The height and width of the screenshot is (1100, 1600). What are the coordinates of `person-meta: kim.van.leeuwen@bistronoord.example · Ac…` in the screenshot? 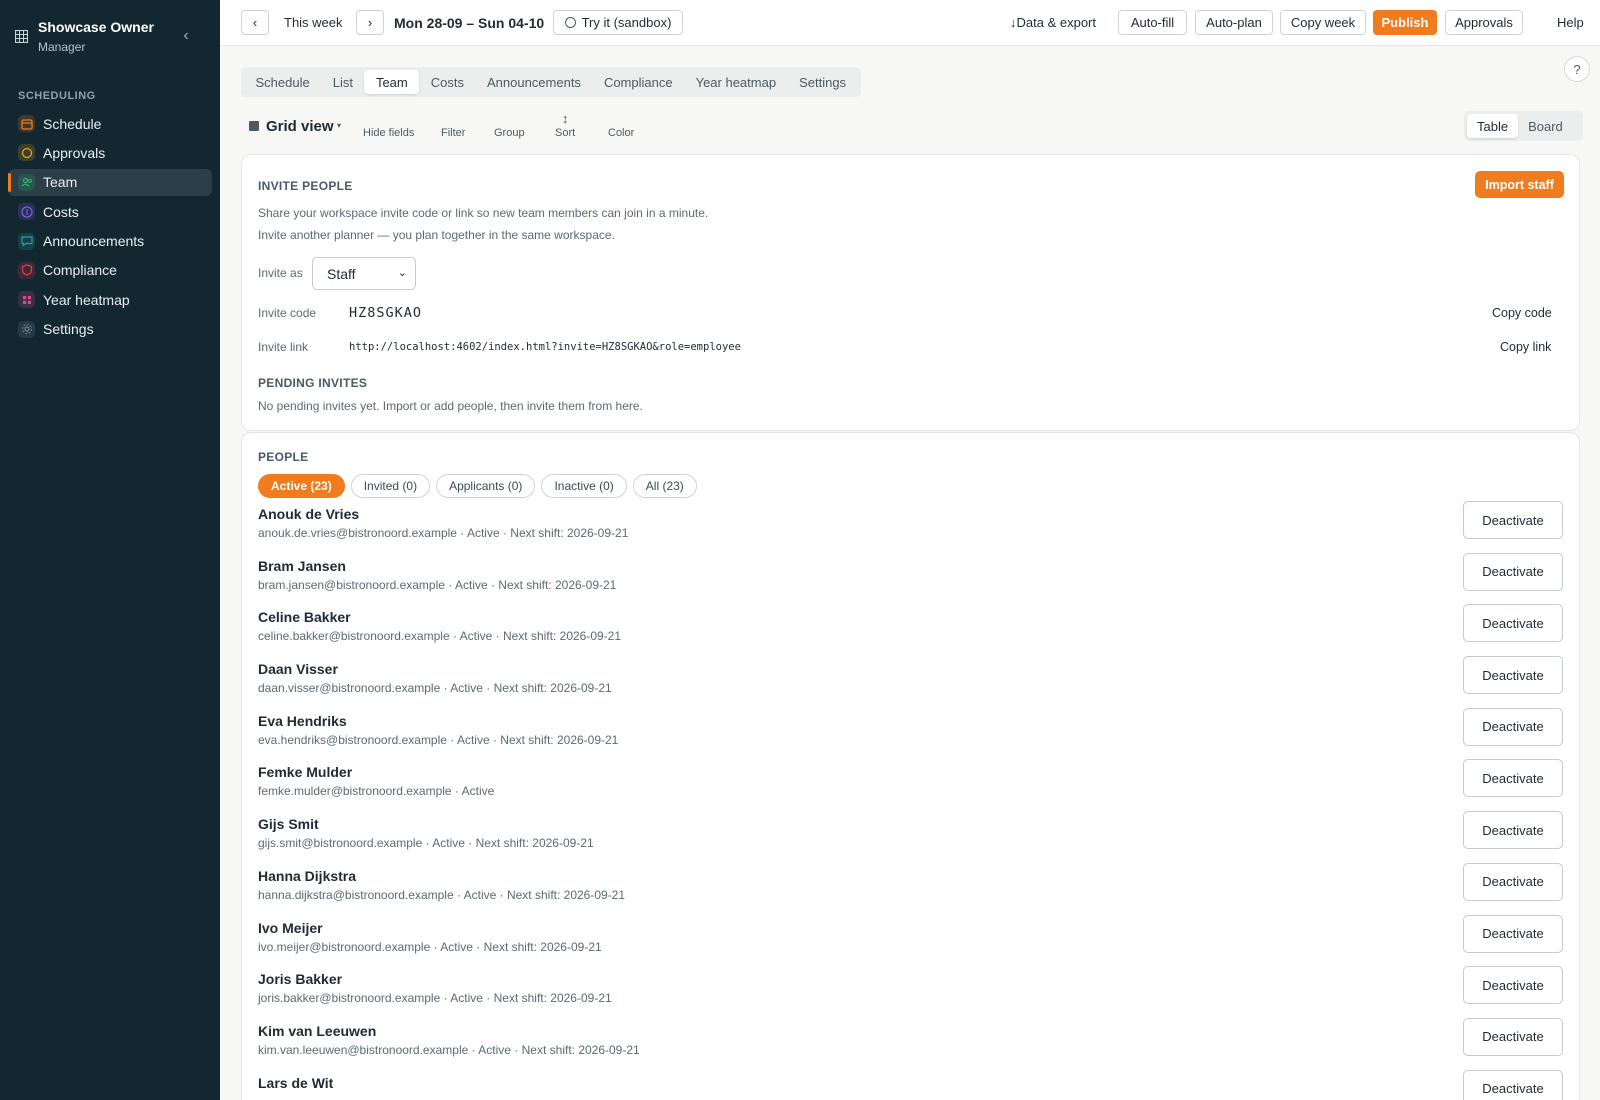 It's located at (449, 1049).